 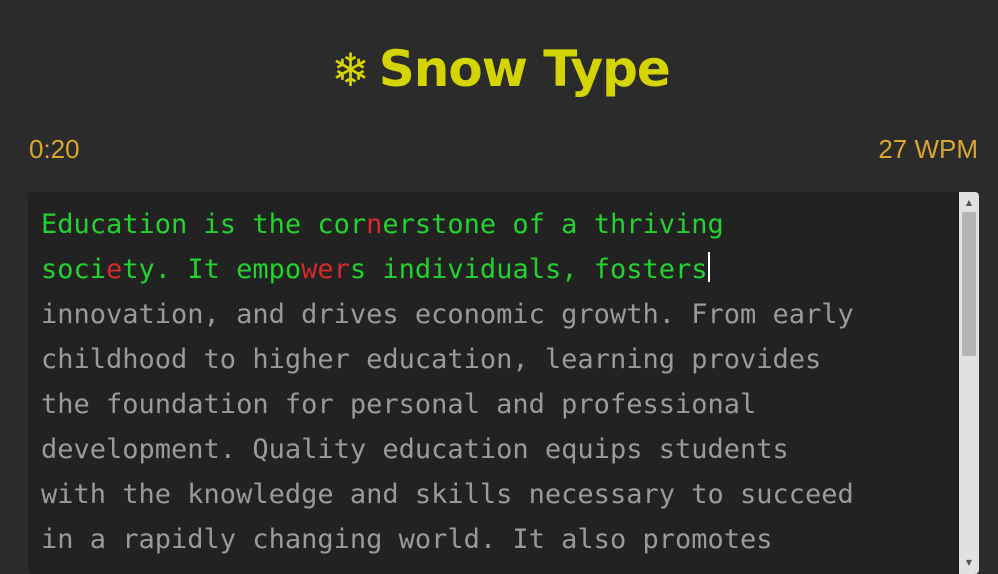 What do you see at coordinates (350, 70) in the screenshot?
I see `snowflake-icon: ❄` at bounding box center [350, 70].